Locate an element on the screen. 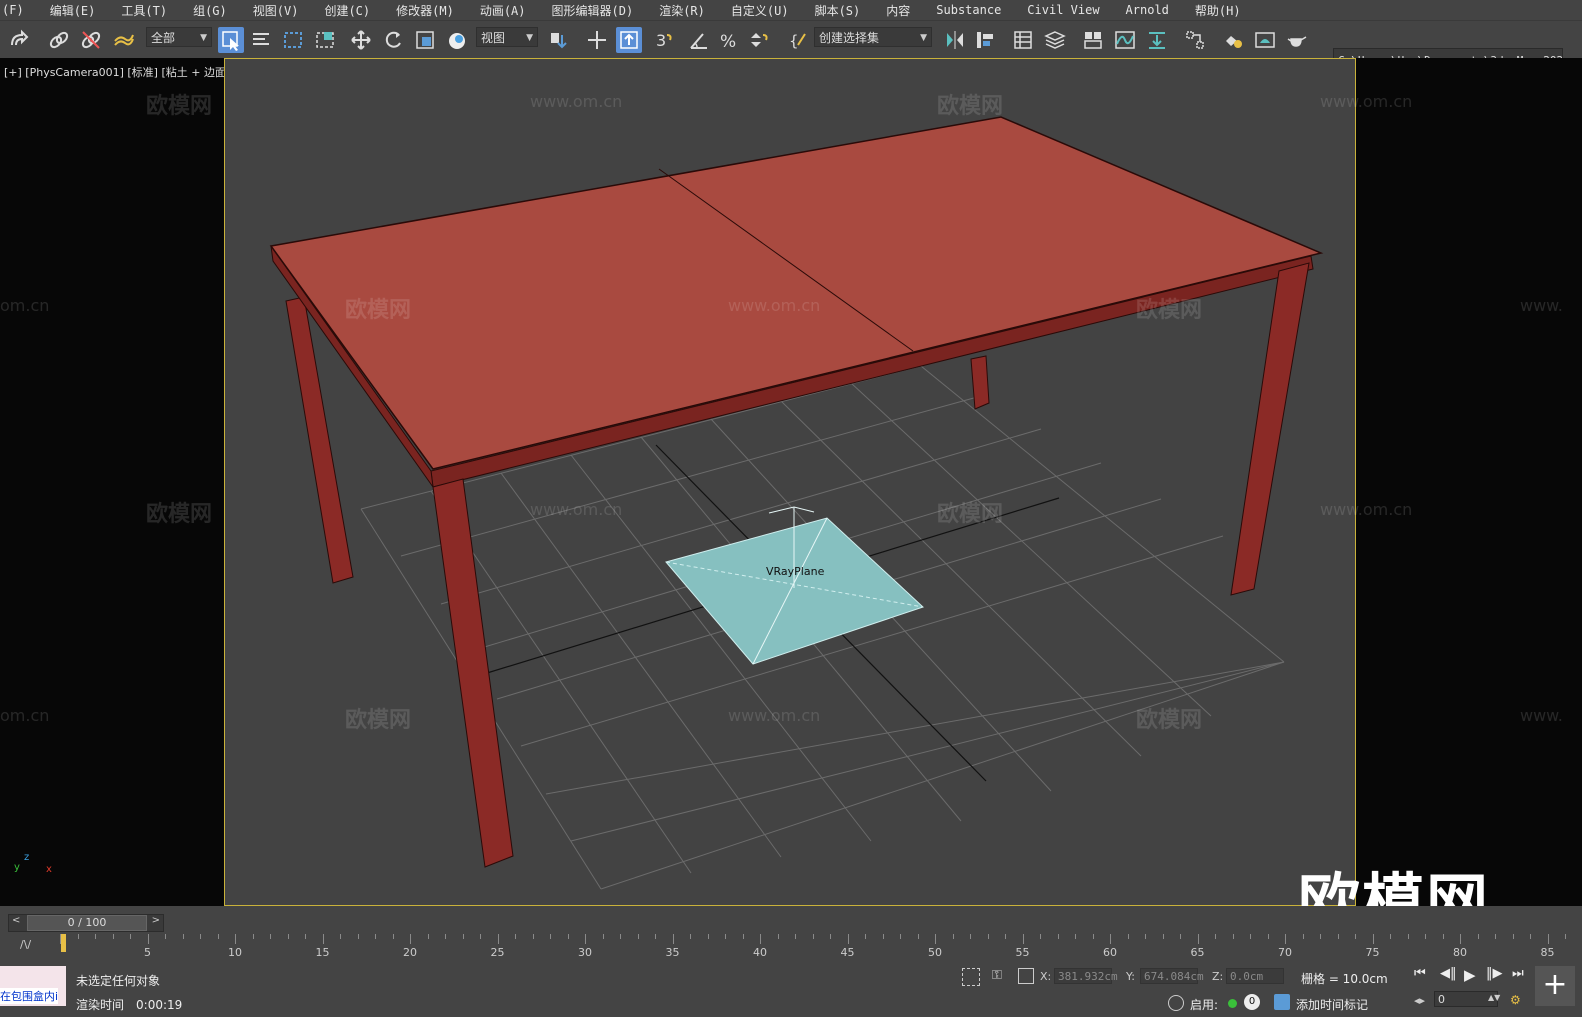  menu-substance: Substance is located at coordinates (969, 10).